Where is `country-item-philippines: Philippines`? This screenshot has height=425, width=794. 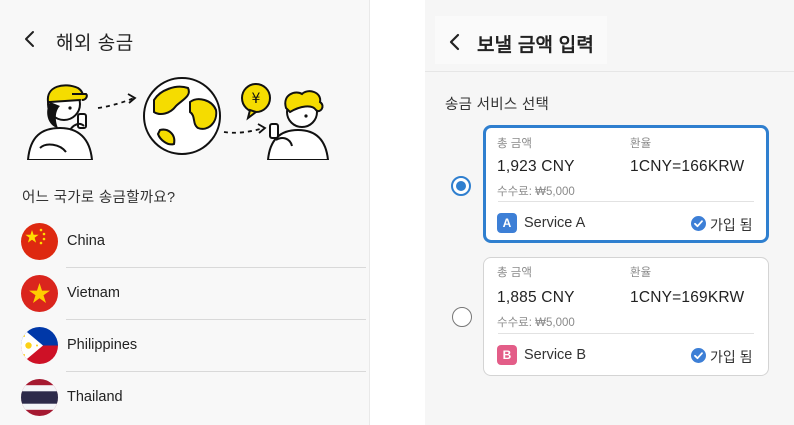
country-item-philippines: Philippines is located at coordinates (193, 346).